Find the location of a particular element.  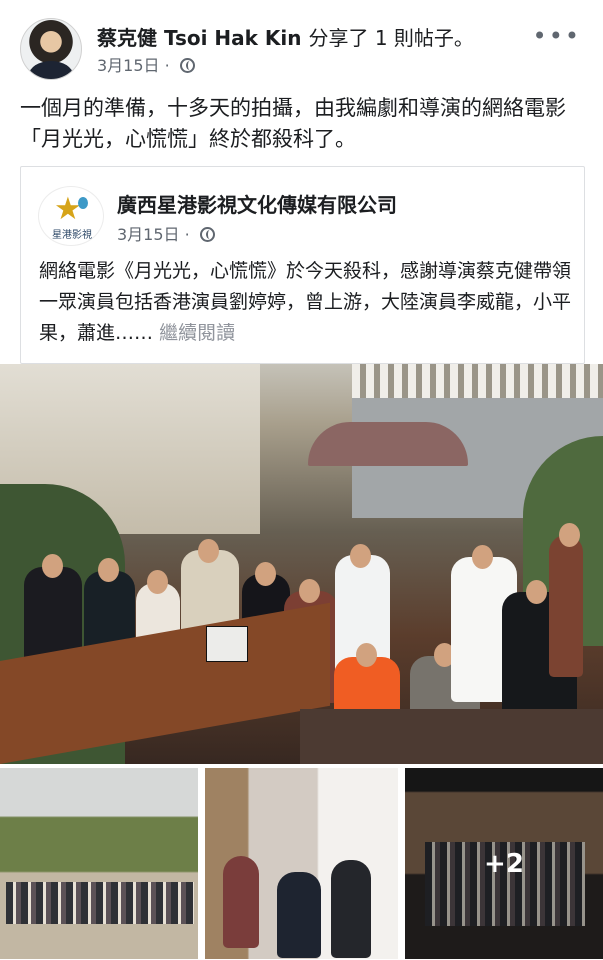

photo-floor is located at coordinates (451, 736).